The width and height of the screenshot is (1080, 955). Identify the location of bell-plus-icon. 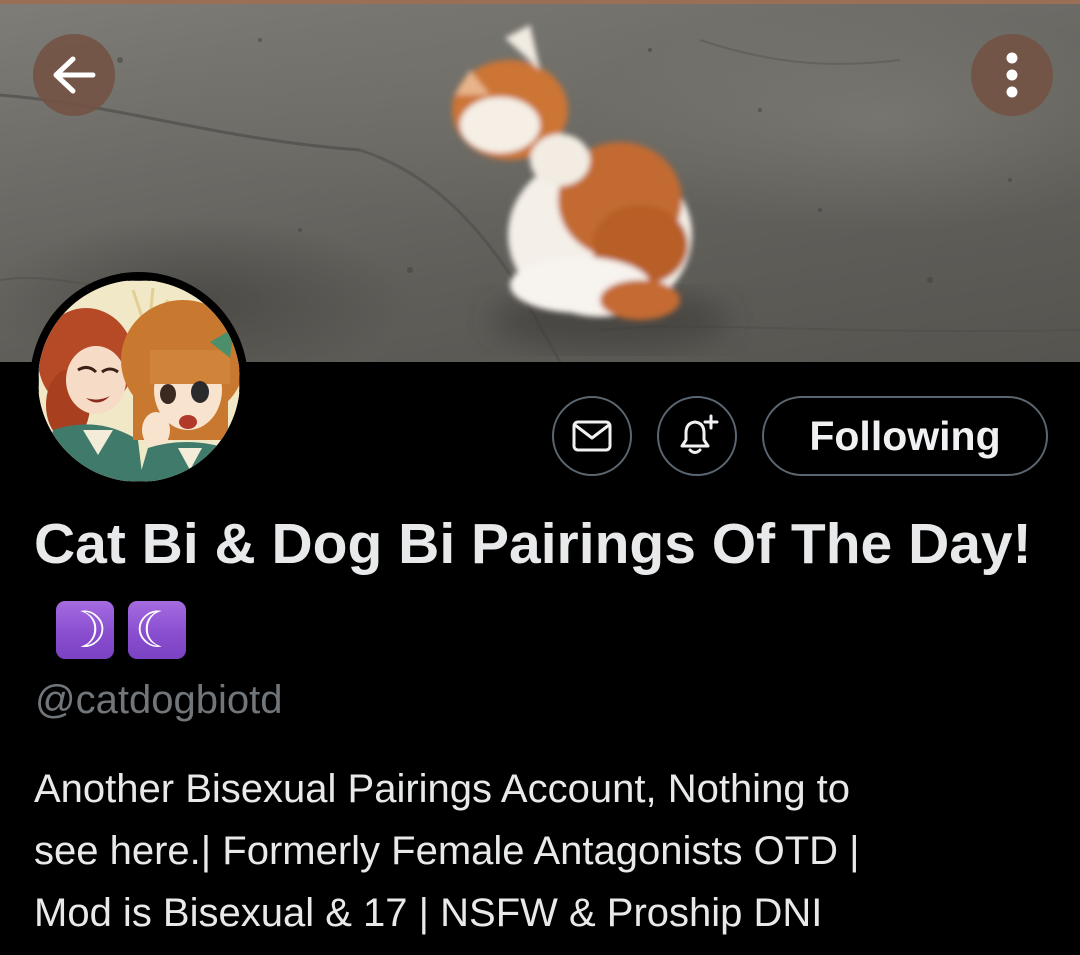
(699, 434).